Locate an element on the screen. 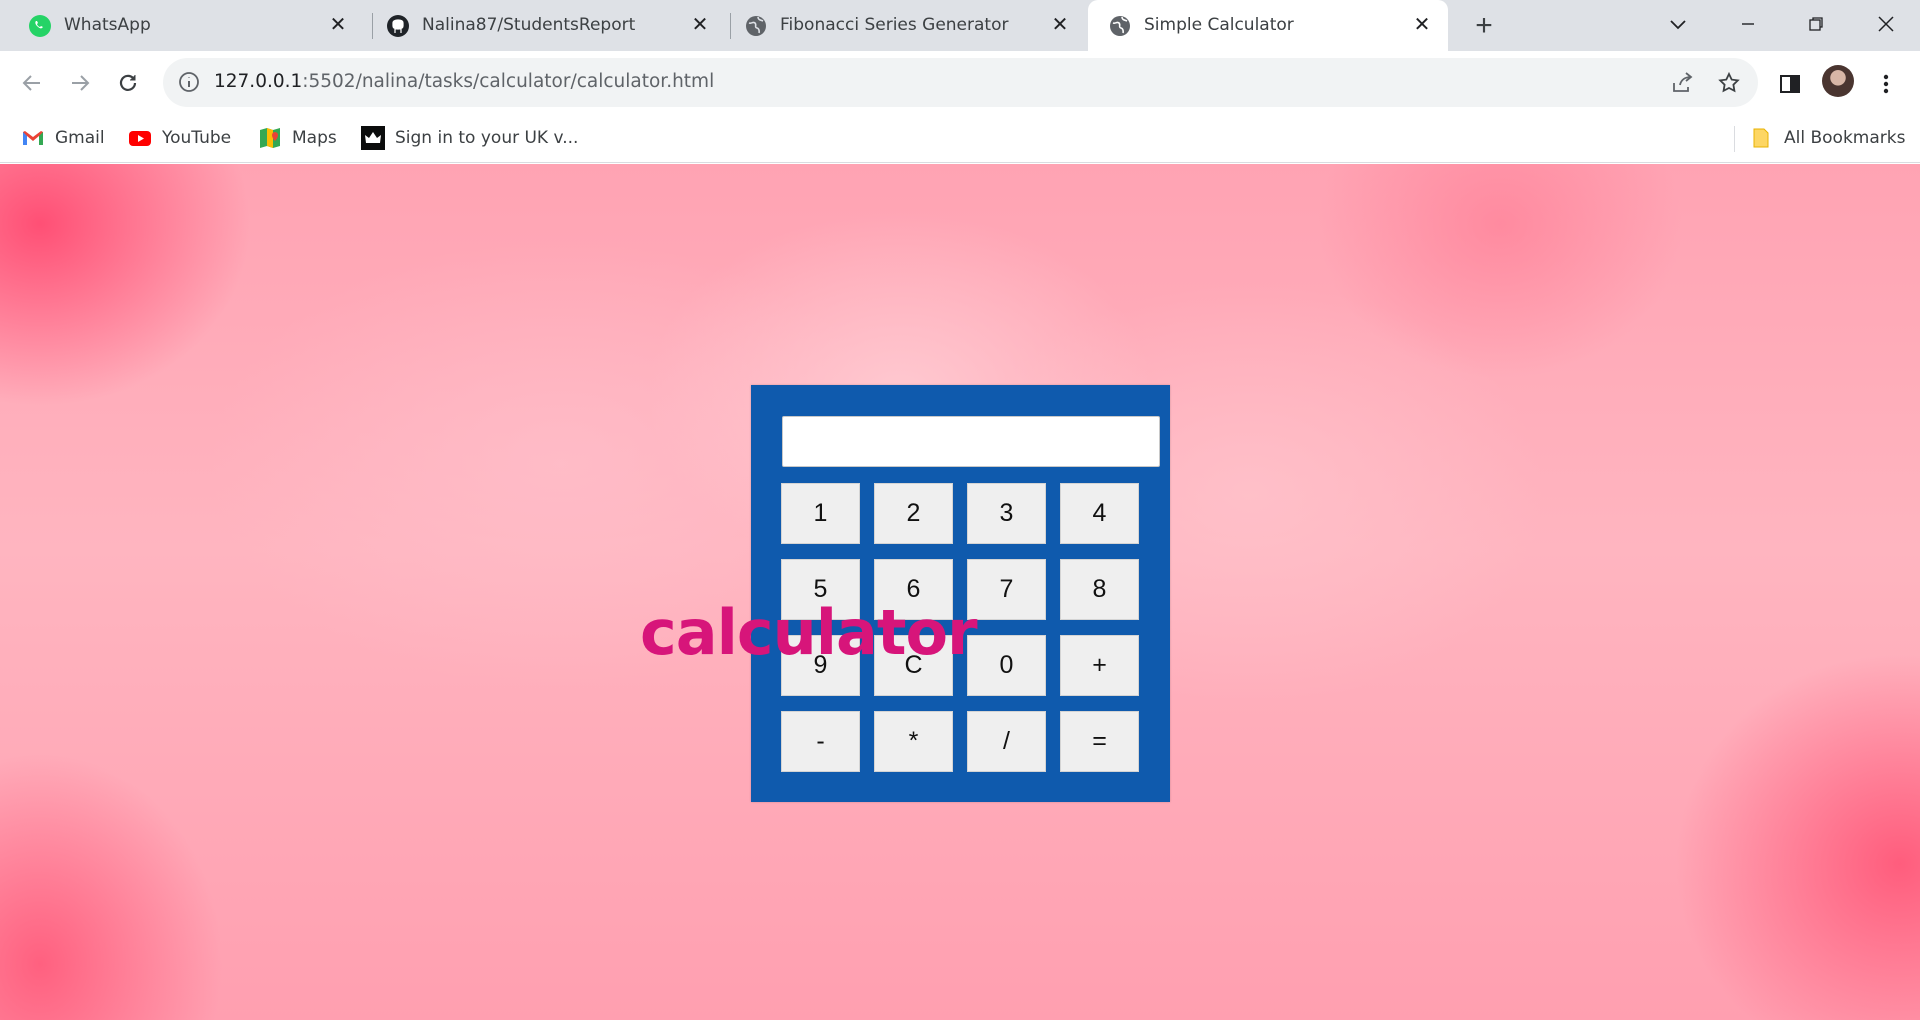 This screenshot has height=1020, width=1920. site-info-icon is located at coordinates (189, 82).